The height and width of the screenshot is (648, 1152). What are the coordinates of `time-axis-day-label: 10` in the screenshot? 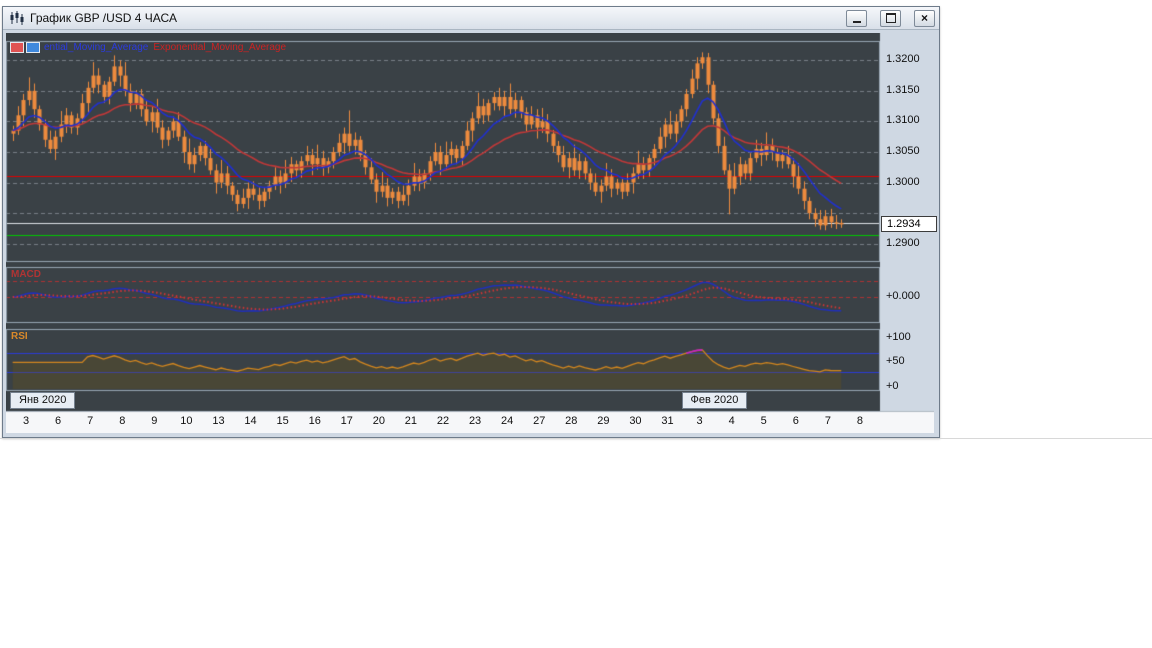 It's located at (186, 421).